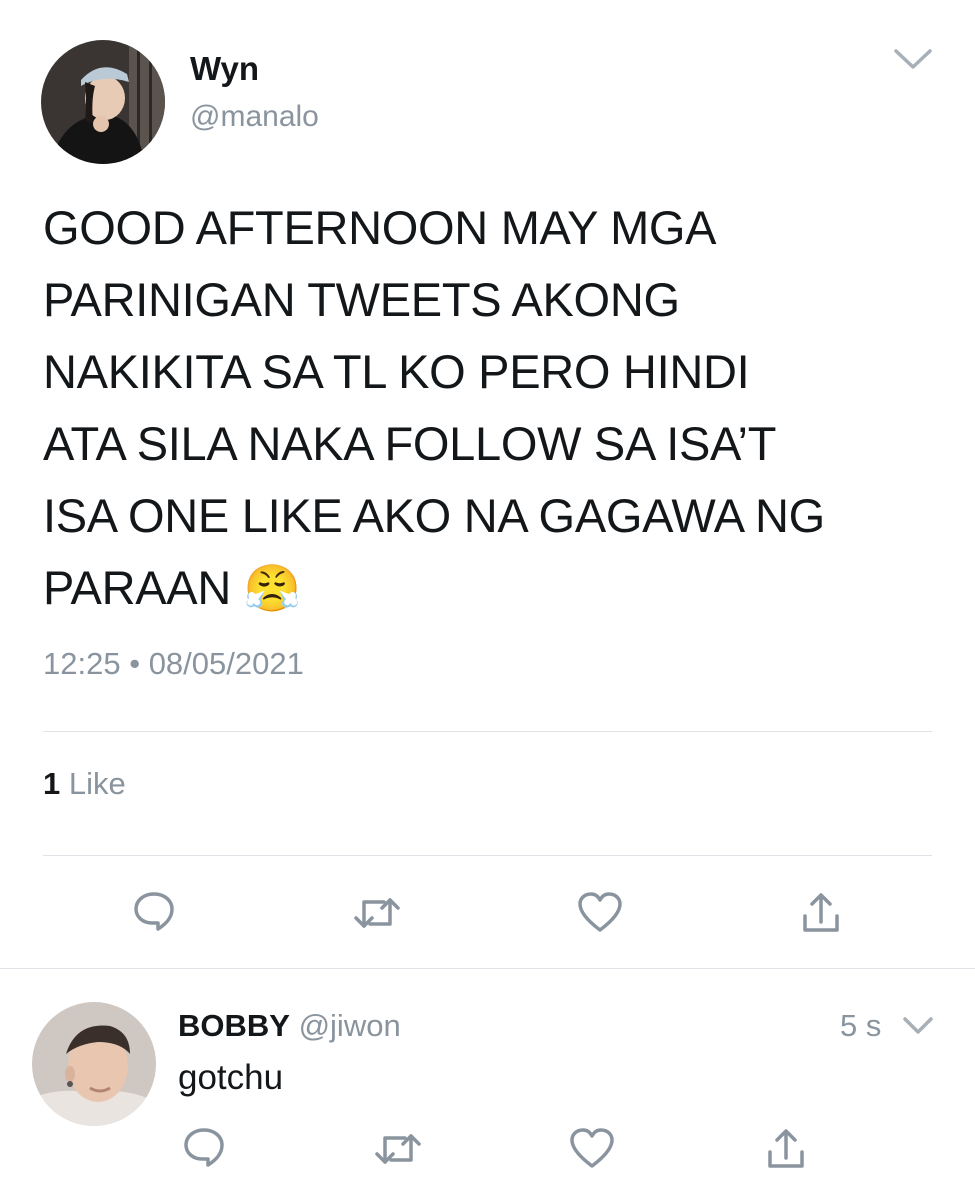 The height and width of the screenshot is (1200, 975). Describe the element at coordinates (82, 663) in the screenshot. I see `tweet-time: 12:25` at that location.